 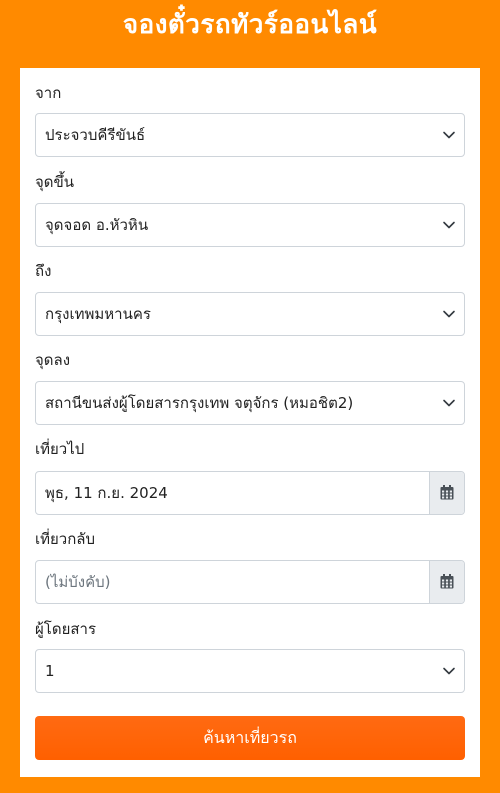 I want to click on search-trips-button: ค้นหาเที่ยวรถ, so click(x=250, y=738).